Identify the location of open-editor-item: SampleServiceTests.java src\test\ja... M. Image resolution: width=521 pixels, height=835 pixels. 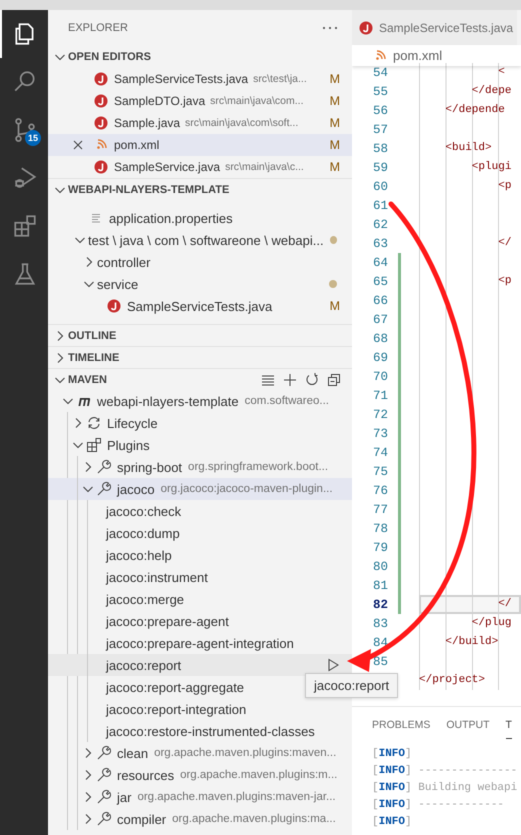
(200, 79).